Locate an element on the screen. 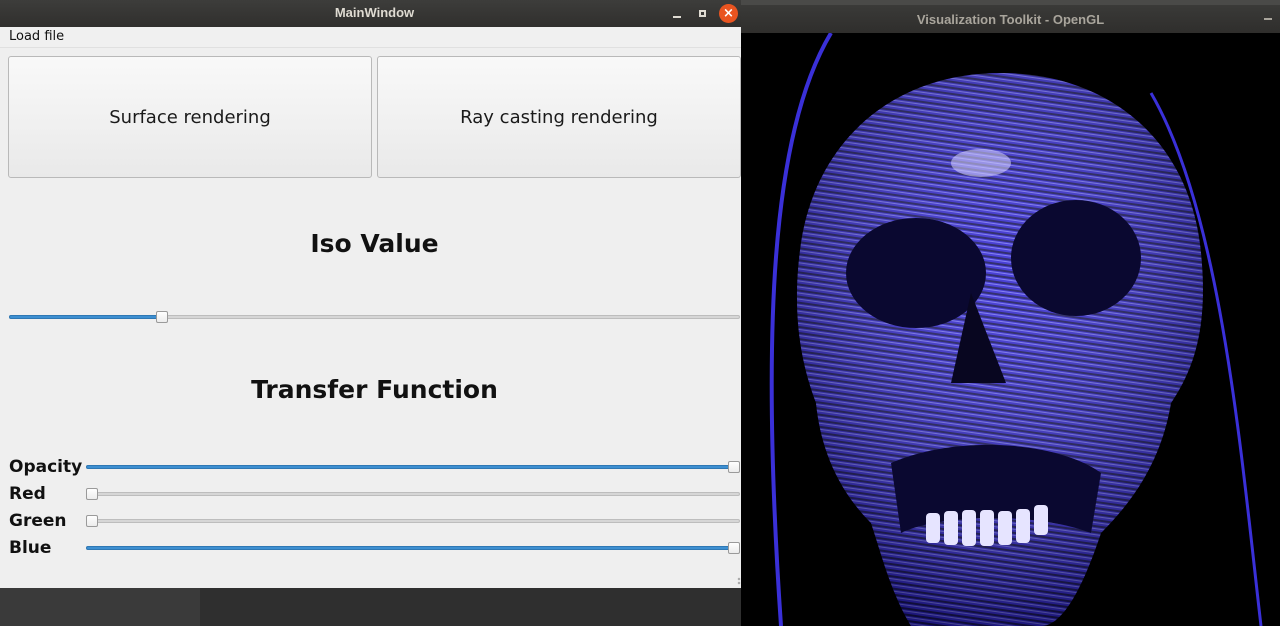  main-window-titlebar: MainWindow × is located at coordinates (374, 13).